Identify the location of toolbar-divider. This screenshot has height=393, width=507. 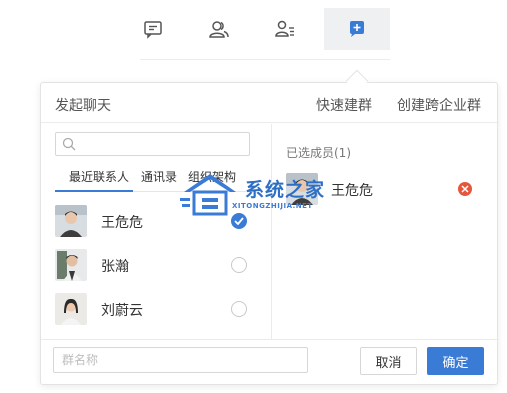
(265, 59).